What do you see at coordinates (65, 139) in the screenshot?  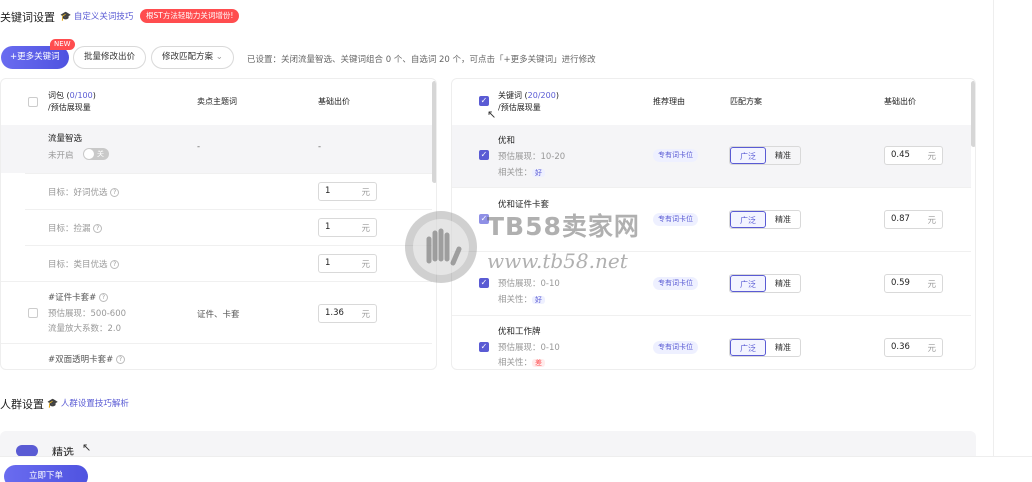 I see `smart-traffic-name: 流量智选` at bounding box center [65, 139].